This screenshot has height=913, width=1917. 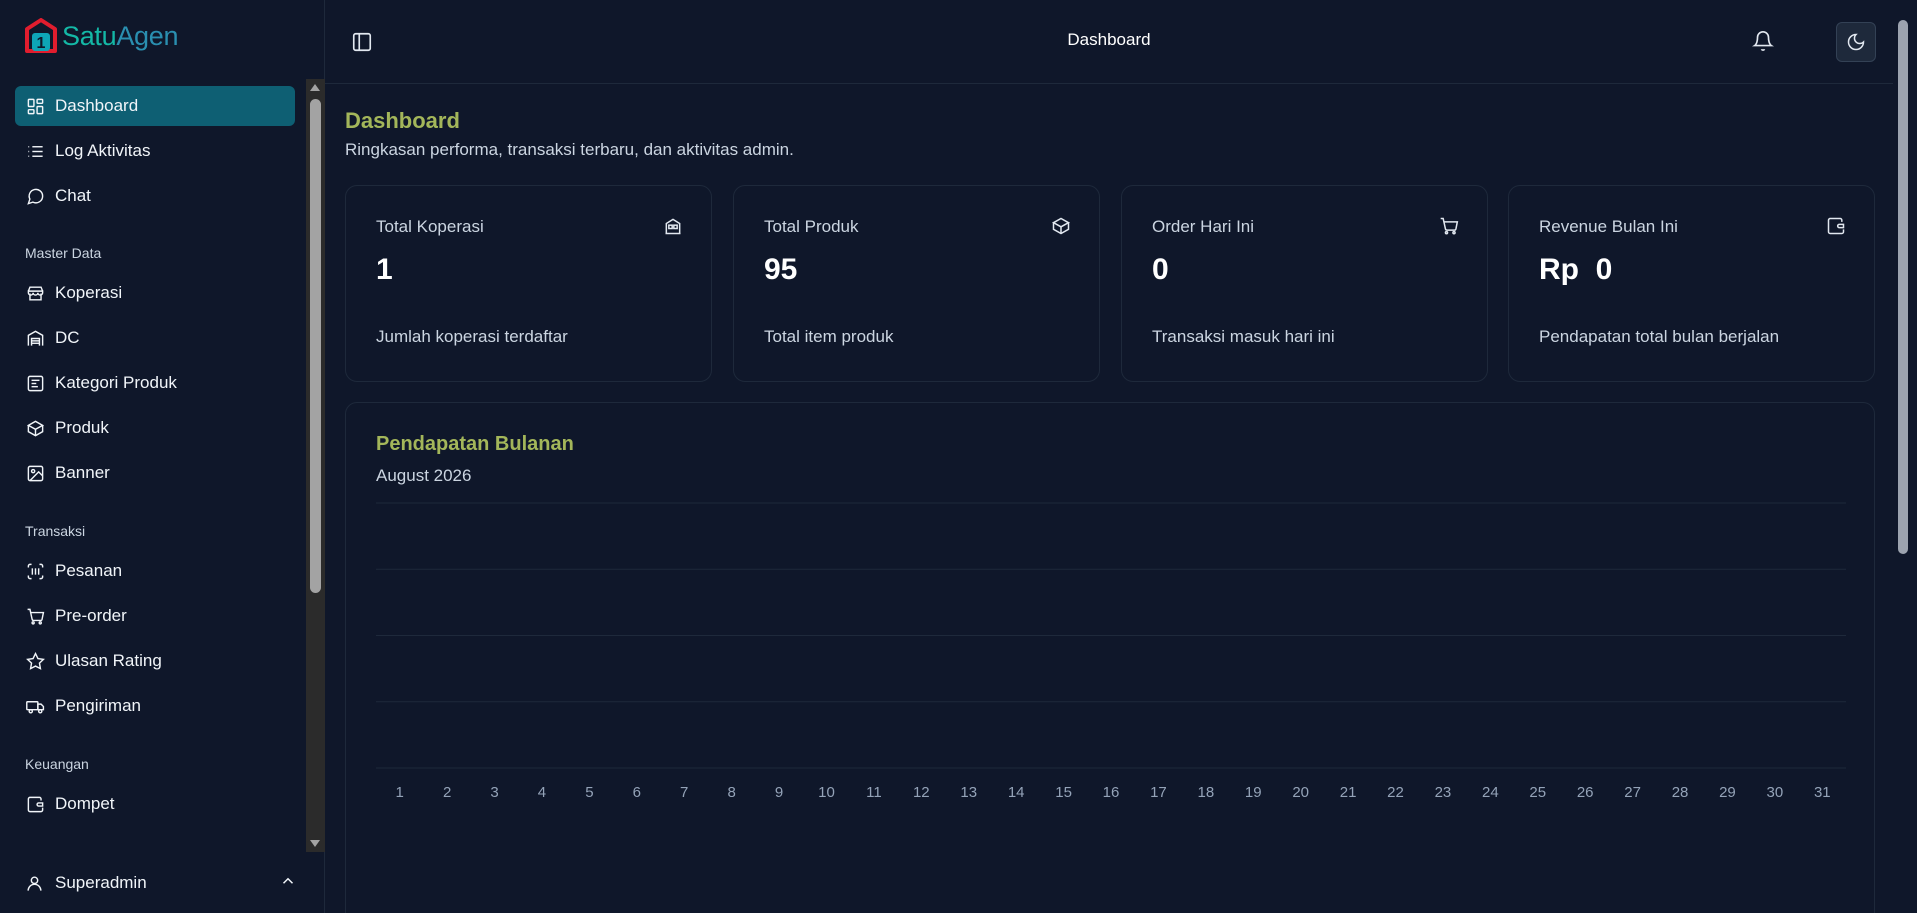 What do you see at coordinates (826, 792) in the screenshot?
I see `chart-x-tick-label: 10` at bounding box center [826, 792].